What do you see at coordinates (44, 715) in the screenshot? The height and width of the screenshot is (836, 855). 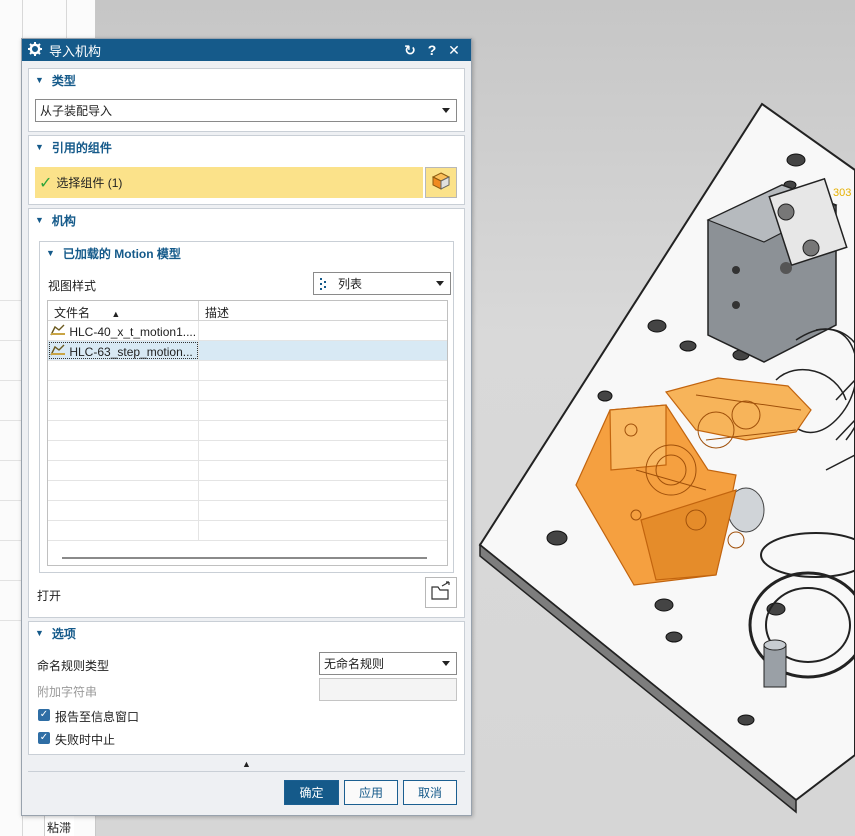 I see `report-checkbox: ✓` at bounding box center [44, 715].